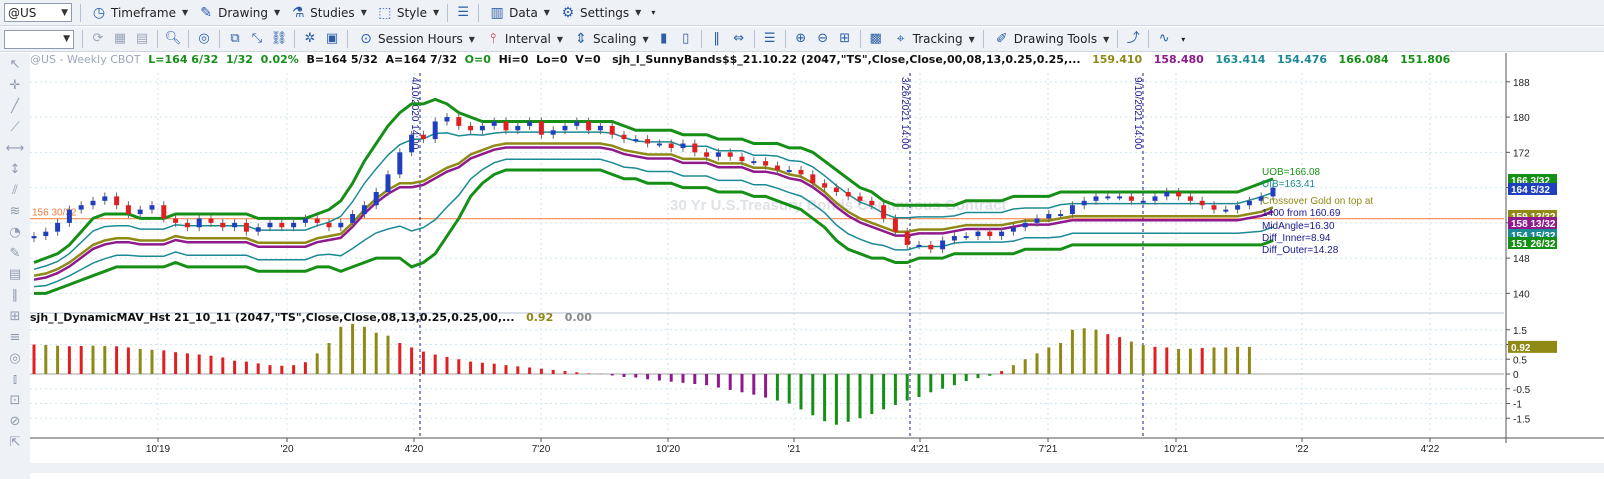 This screenshot has height=479, width=1604. I want to click on studies-menu: ⚗ Studies ▼, so click(328, 13).